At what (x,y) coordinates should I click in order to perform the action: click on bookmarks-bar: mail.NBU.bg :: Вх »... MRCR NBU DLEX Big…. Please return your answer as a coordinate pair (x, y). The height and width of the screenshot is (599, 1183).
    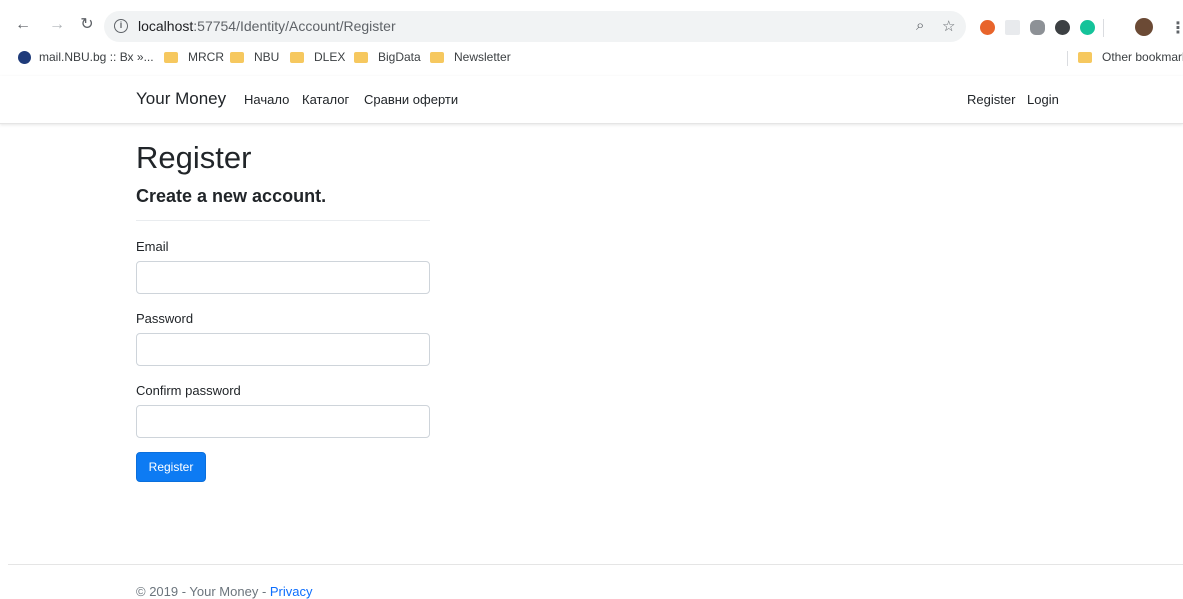
    Looking at the image, I should click on (591, 58).